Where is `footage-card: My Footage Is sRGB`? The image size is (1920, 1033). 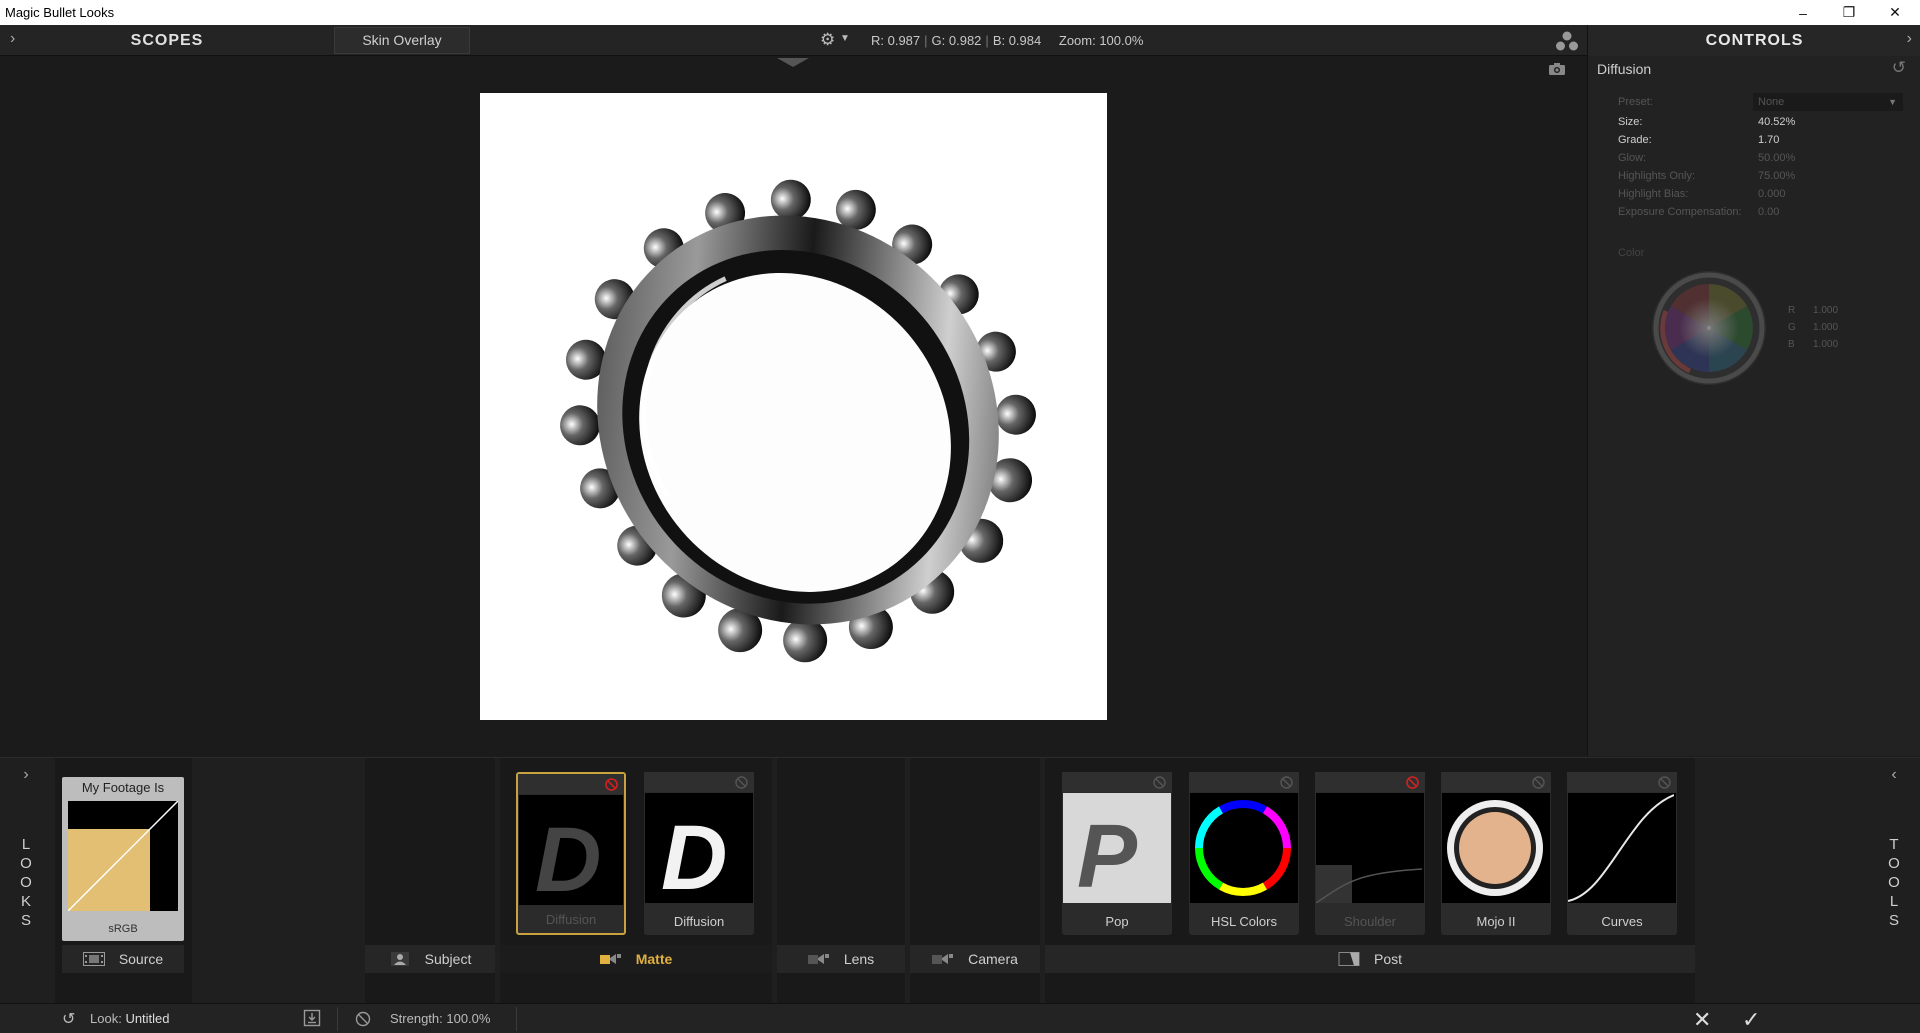
footage-card: My Footage Is sRGB is located at coordinates (123, 859).